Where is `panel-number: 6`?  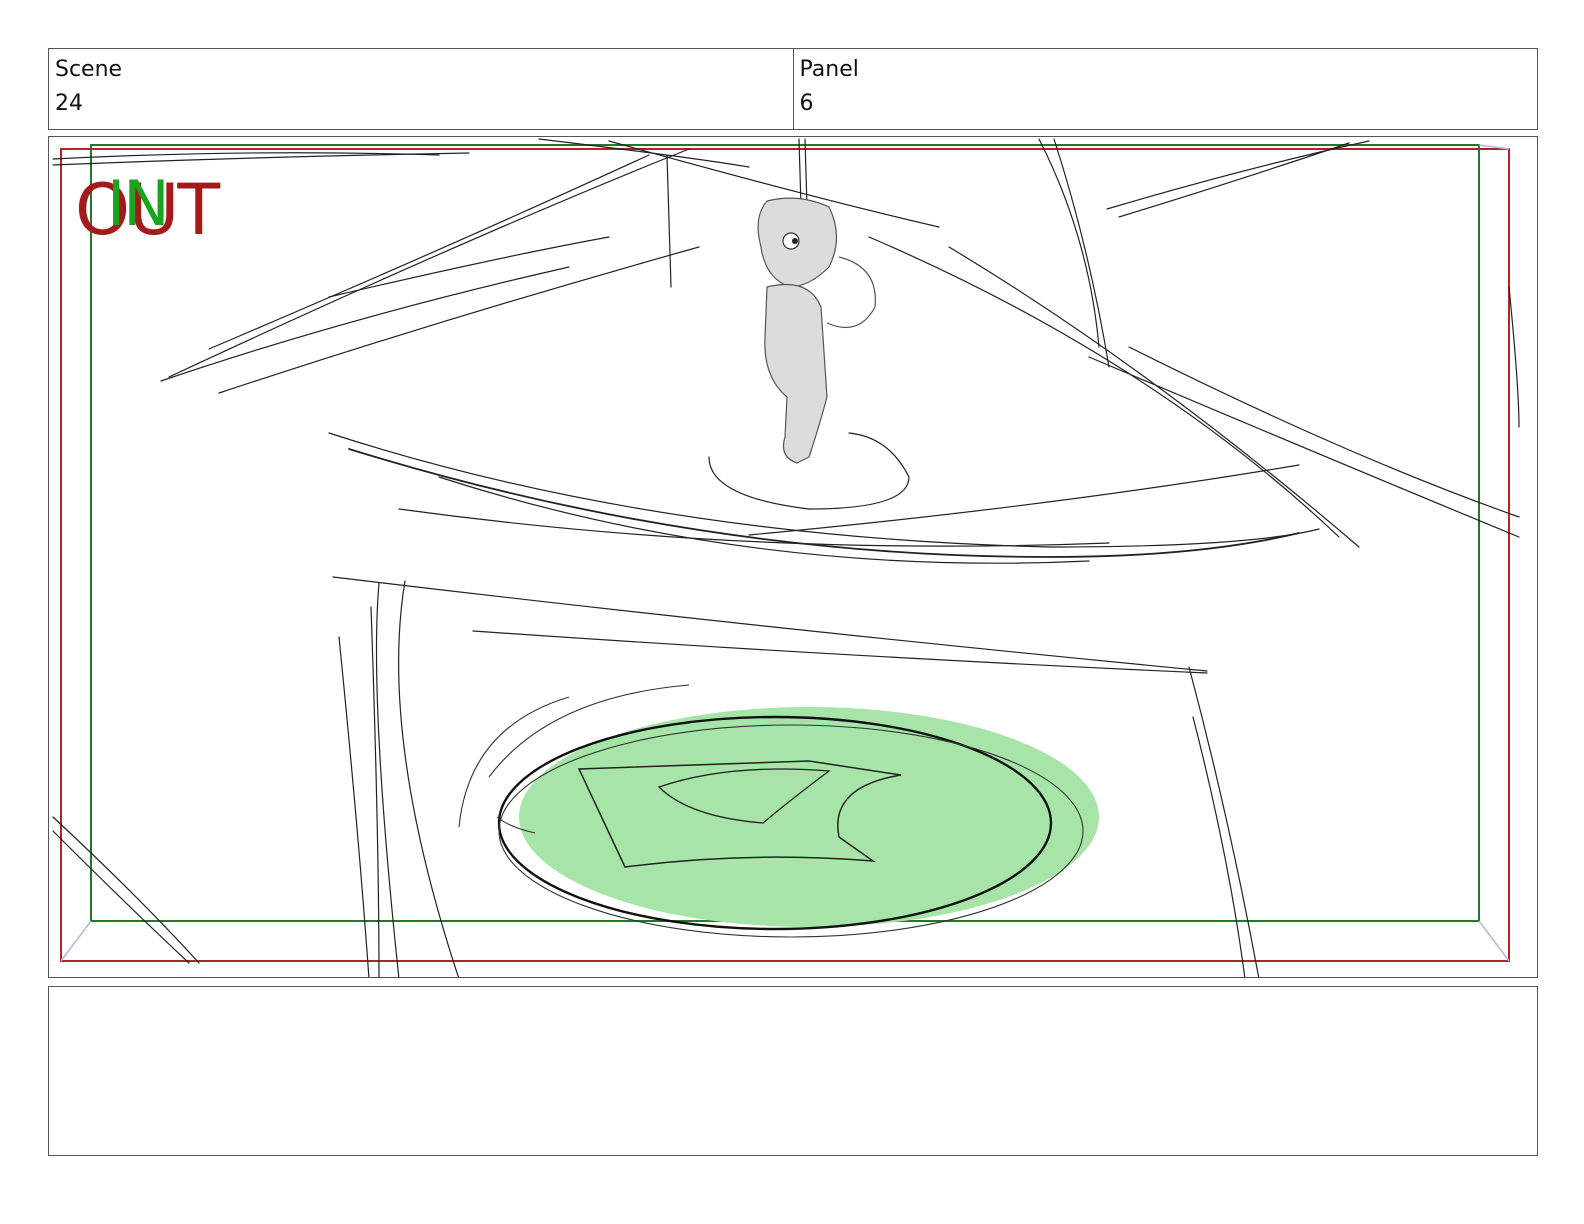 panel-number: 6 is located at coordinates (1166, 104).